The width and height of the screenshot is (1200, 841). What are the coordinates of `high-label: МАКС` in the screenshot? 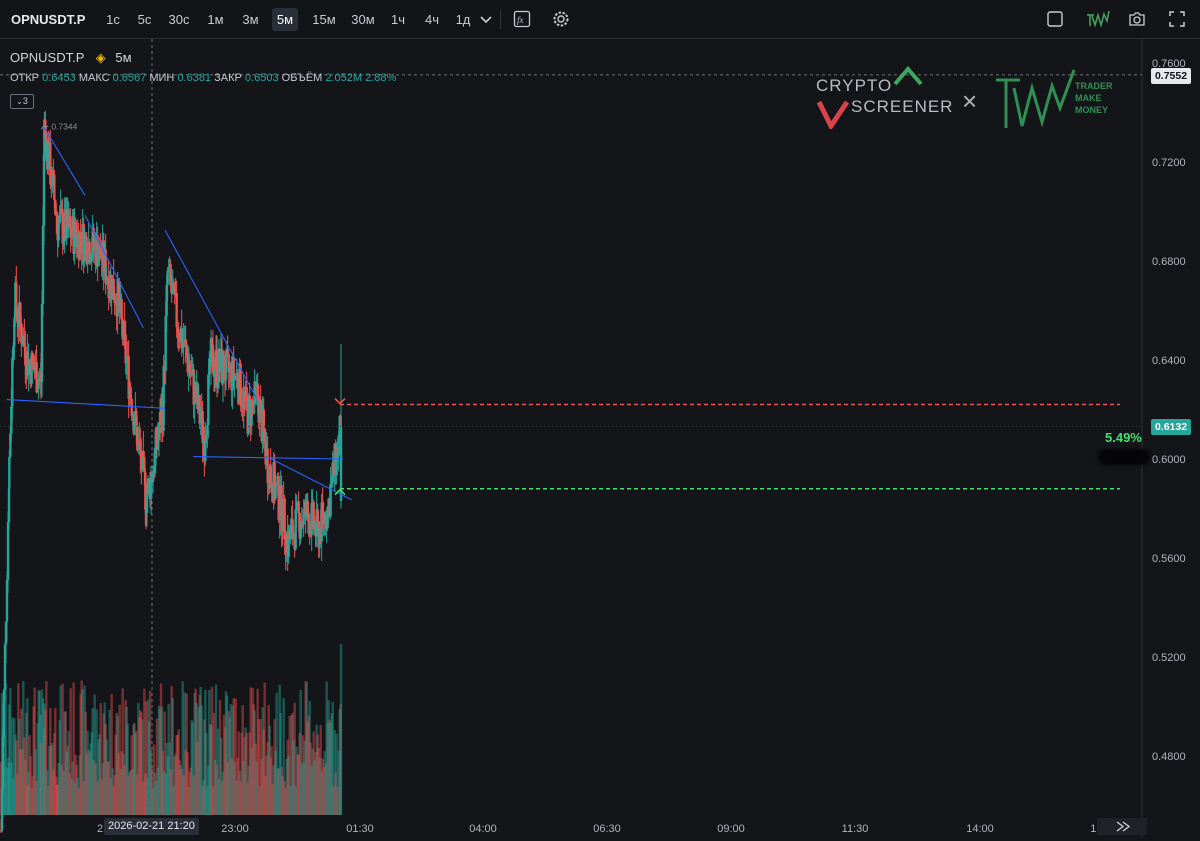 It's located at (94, 78).